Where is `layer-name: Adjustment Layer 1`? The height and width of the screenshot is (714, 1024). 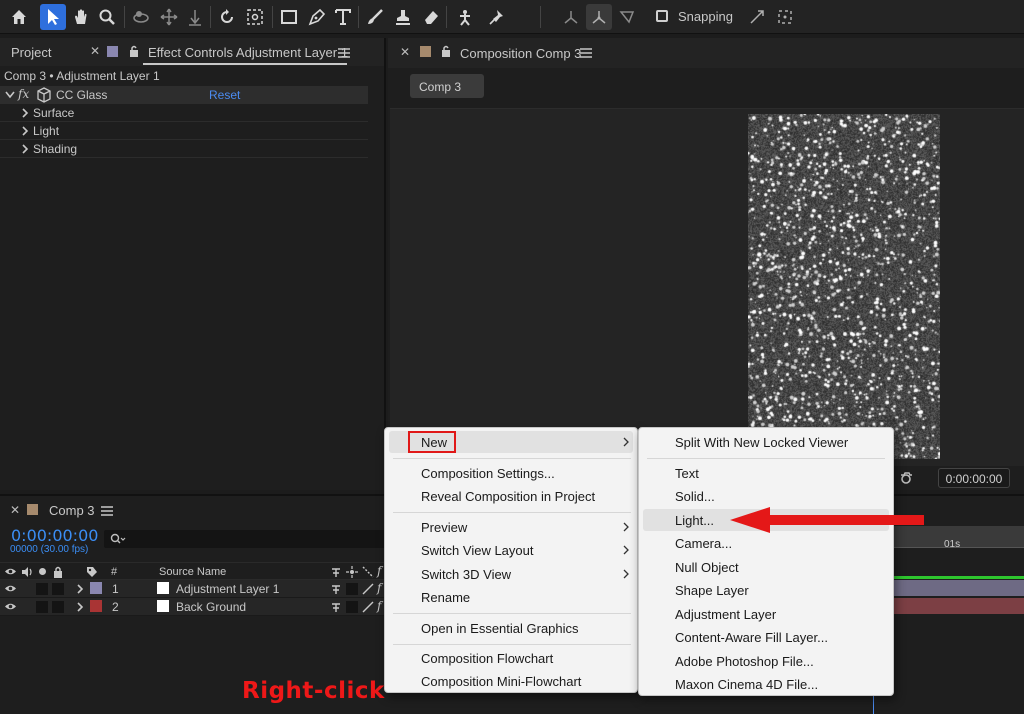
layer-name: Adjustment Layer 1 is located at coordinates (227, 589).